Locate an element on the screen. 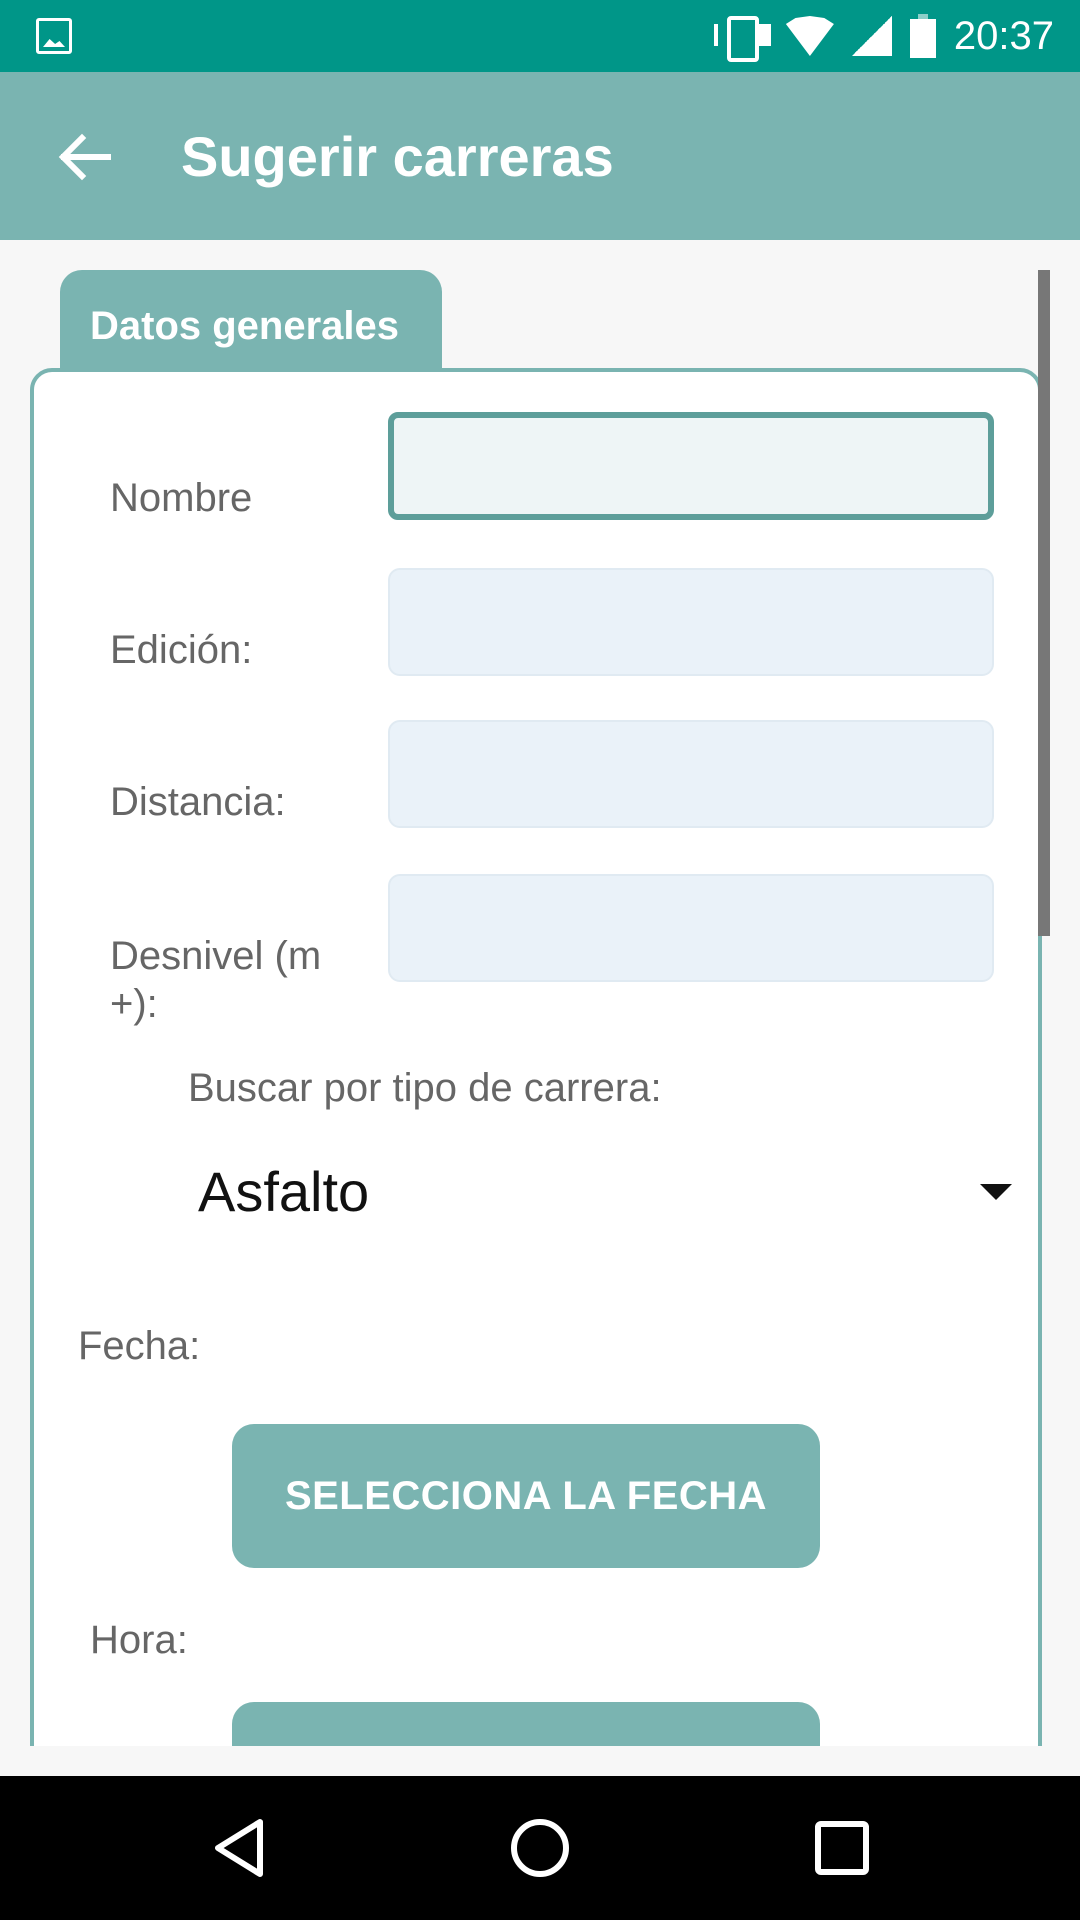 The width and height of the screenshot is (1080, 1920). desnivel-input is located at coordinates (691, 928).